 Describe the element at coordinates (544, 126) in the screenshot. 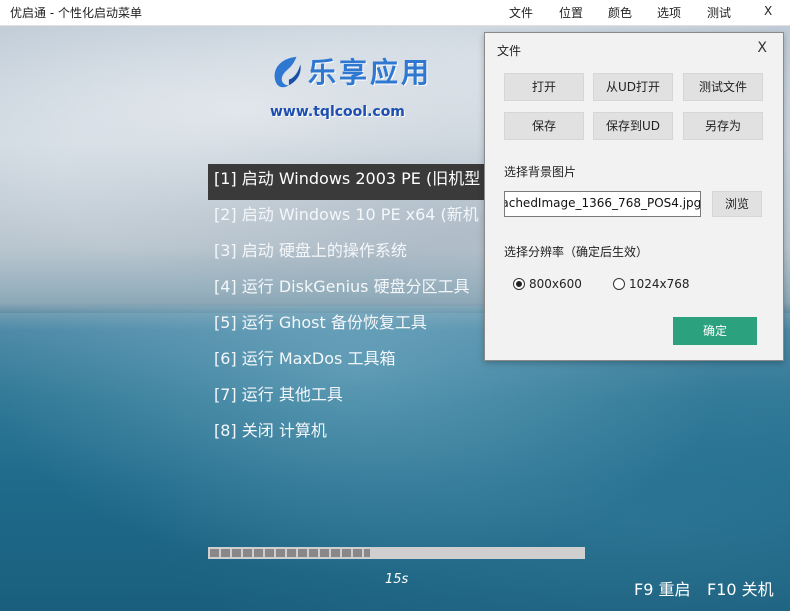

I see `save-button: 保存` at that location.